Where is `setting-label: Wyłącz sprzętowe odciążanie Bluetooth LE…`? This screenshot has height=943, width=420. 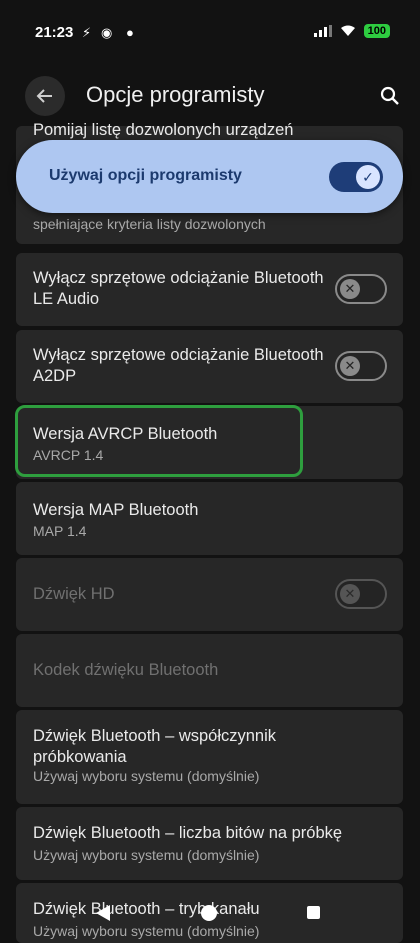 setting-label: Wyłącz sprzętowe odciążanie Bluetooth LE… is located at coordinates (178, 288).